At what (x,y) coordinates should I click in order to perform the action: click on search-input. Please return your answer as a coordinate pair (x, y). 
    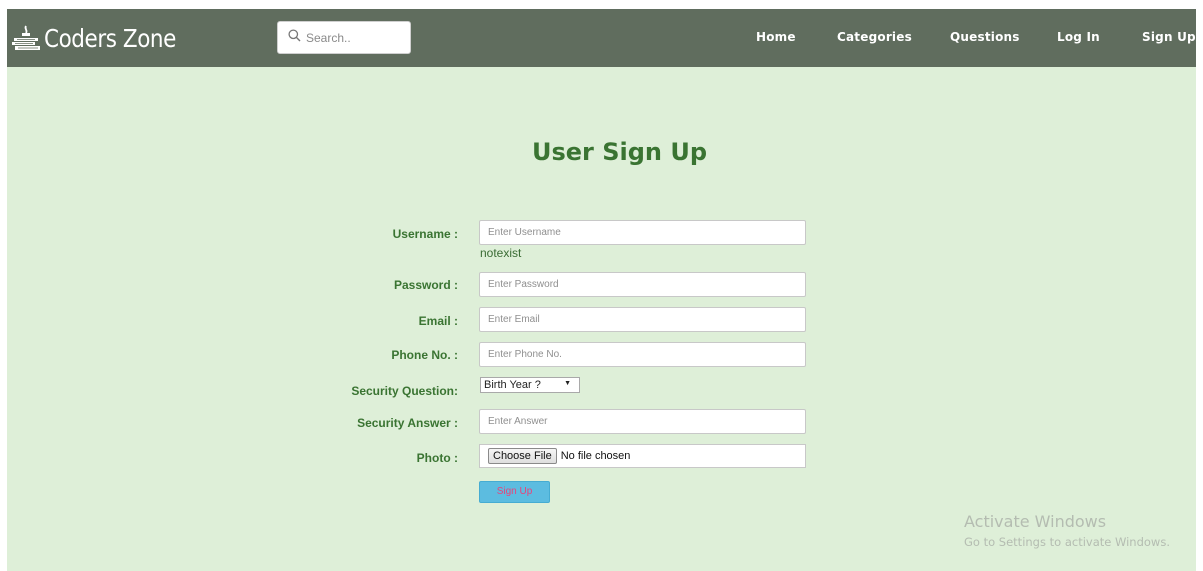
    Looking at the image, I should click on (354, 37).